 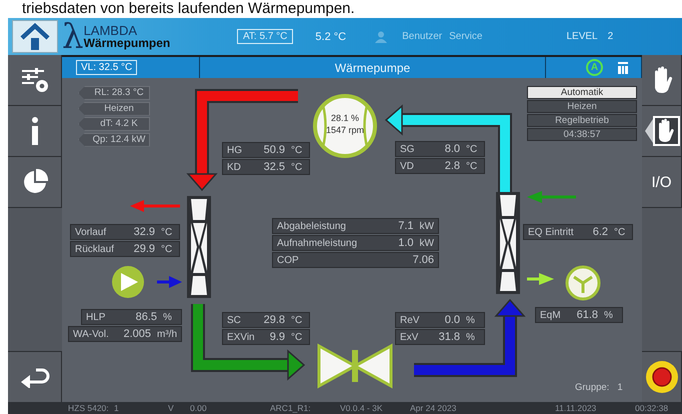 I want to click on readout-label: Rücklauf, so click(x=95, y=249).